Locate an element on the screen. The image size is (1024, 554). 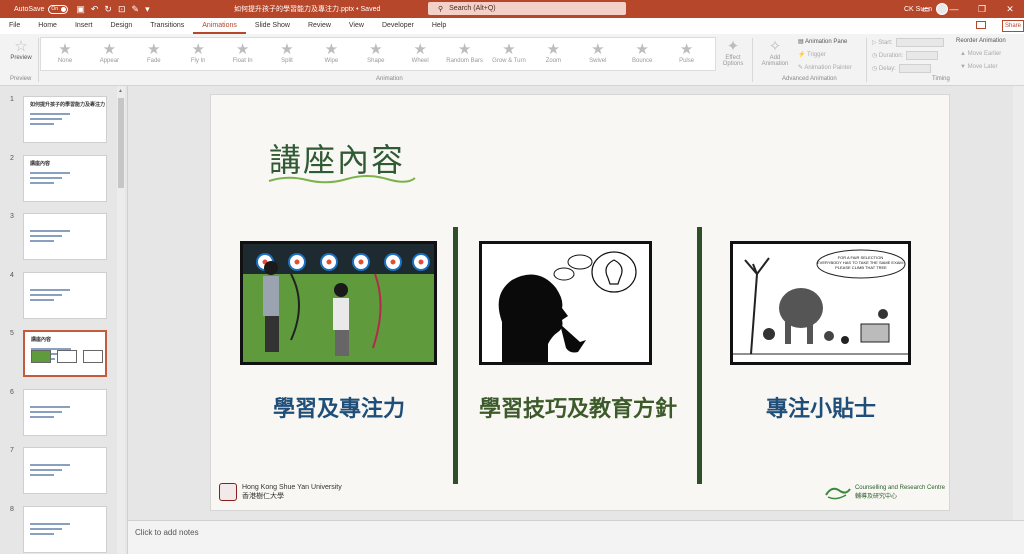
notes-pane: Click to add notes is located at coordinates (576, 537).